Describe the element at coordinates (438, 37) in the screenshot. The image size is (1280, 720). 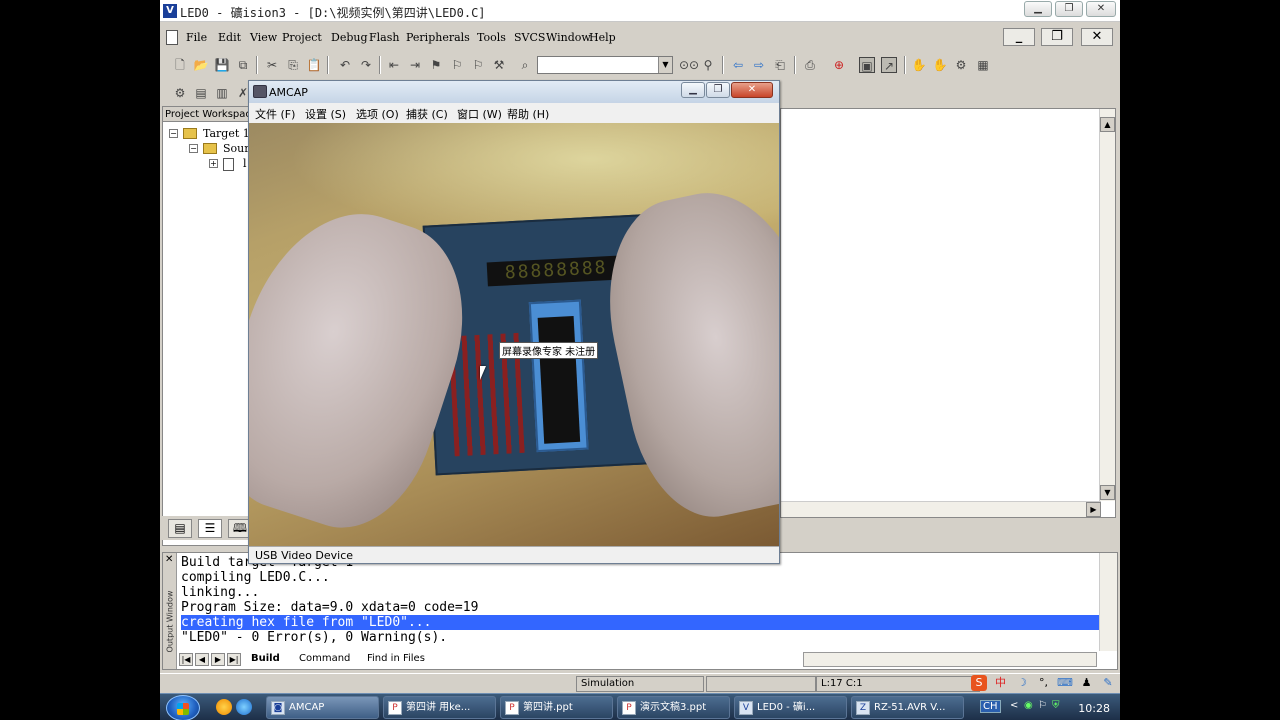
I see `menu-peripherals: Peripherals` at that location.